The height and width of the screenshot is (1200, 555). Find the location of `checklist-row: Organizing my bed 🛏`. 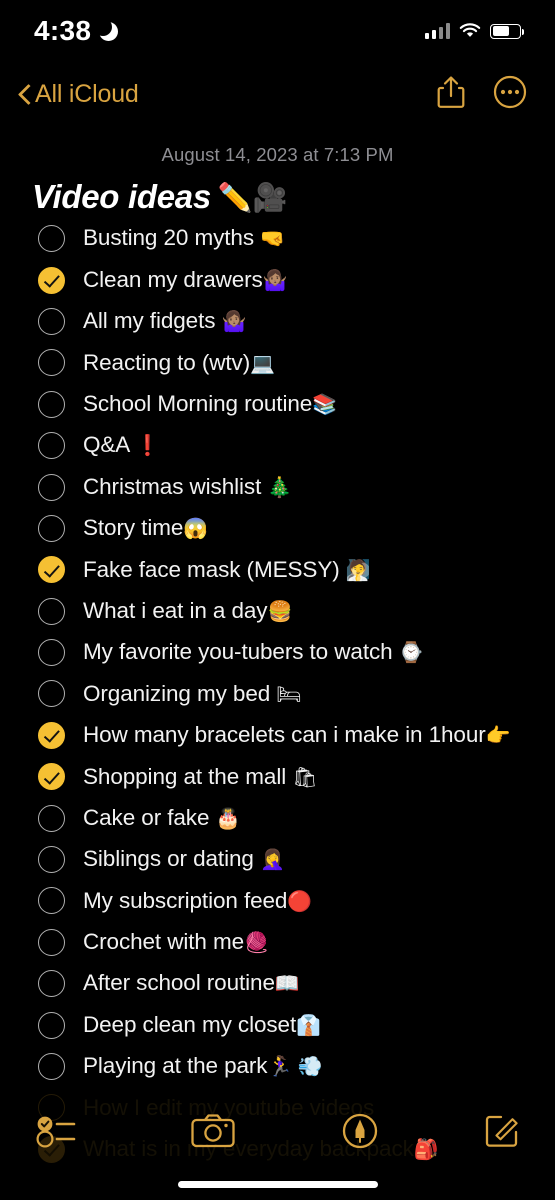

checklist-row: Organizing my bed 🛏 is located at coordinates (277, 693).